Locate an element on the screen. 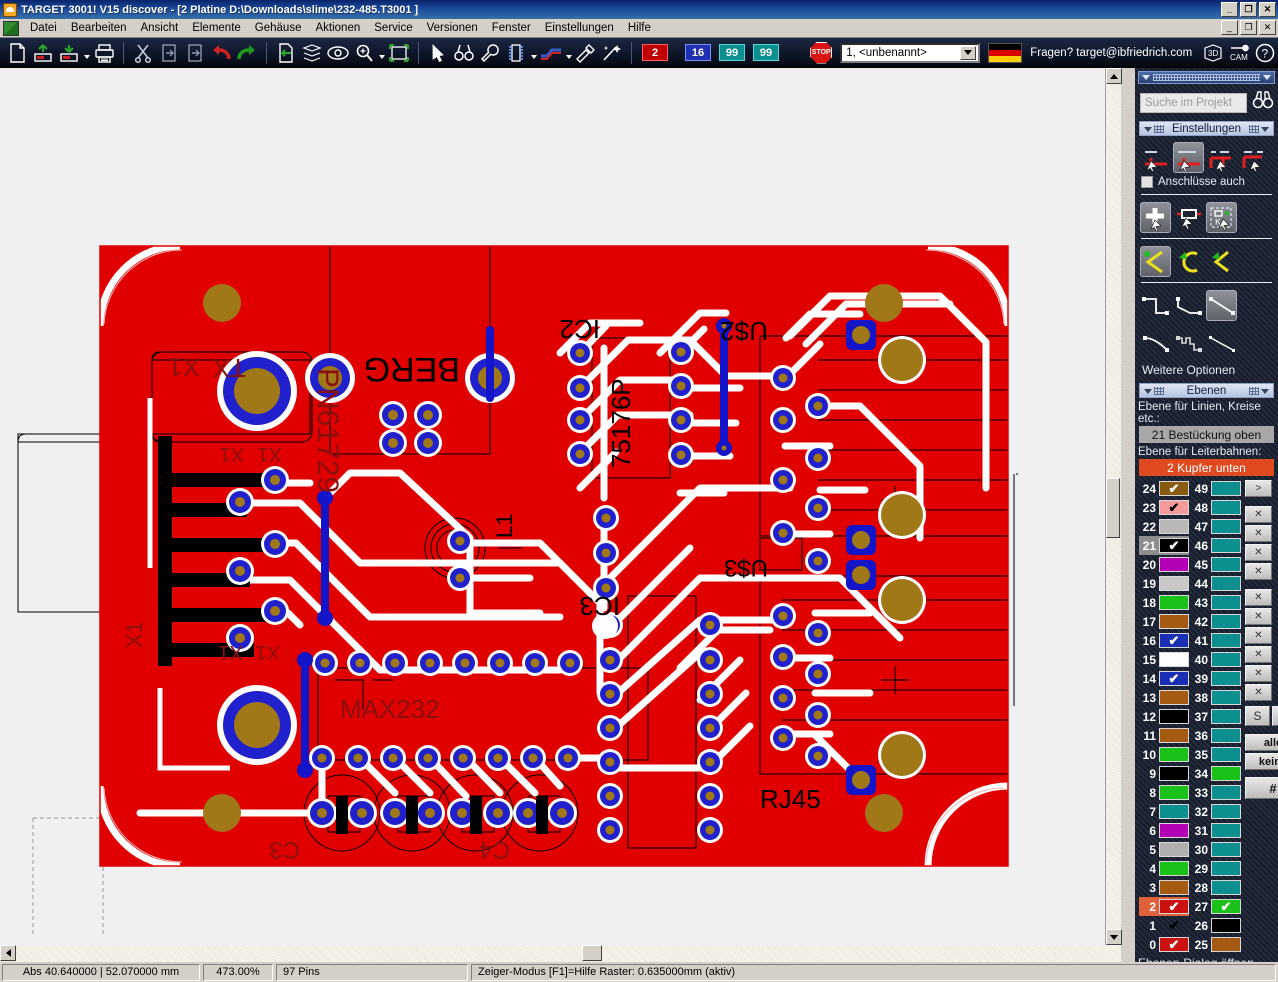 The image size is (1278, 982). chevron-down-icon-right is located at coordinates (1267, 77).